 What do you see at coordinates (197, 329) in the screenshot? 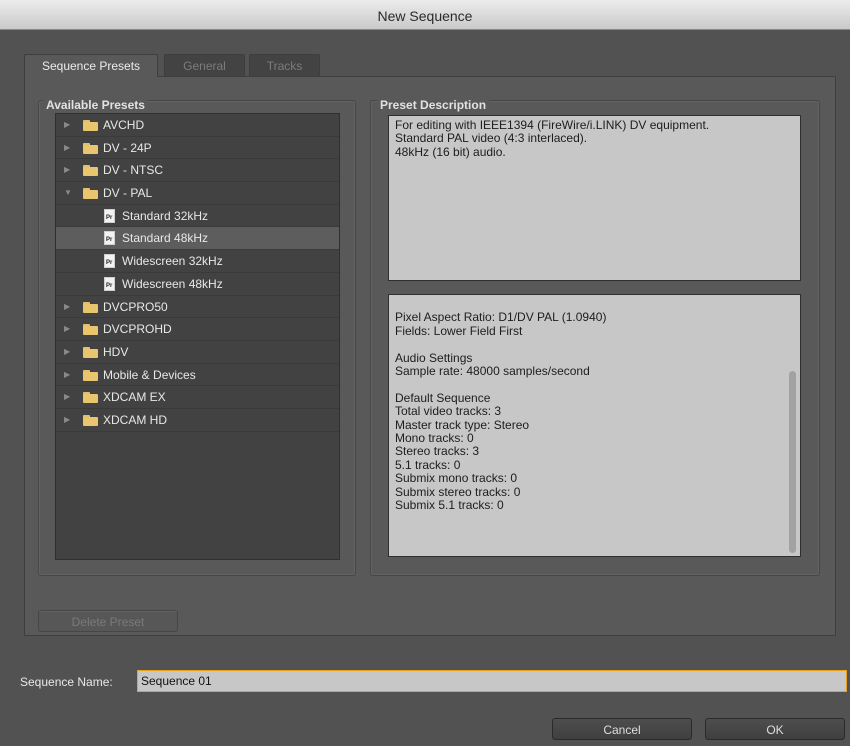
I see `tree-folder-row: ▶ DVCPROHD` at bounding box center [197, 329].